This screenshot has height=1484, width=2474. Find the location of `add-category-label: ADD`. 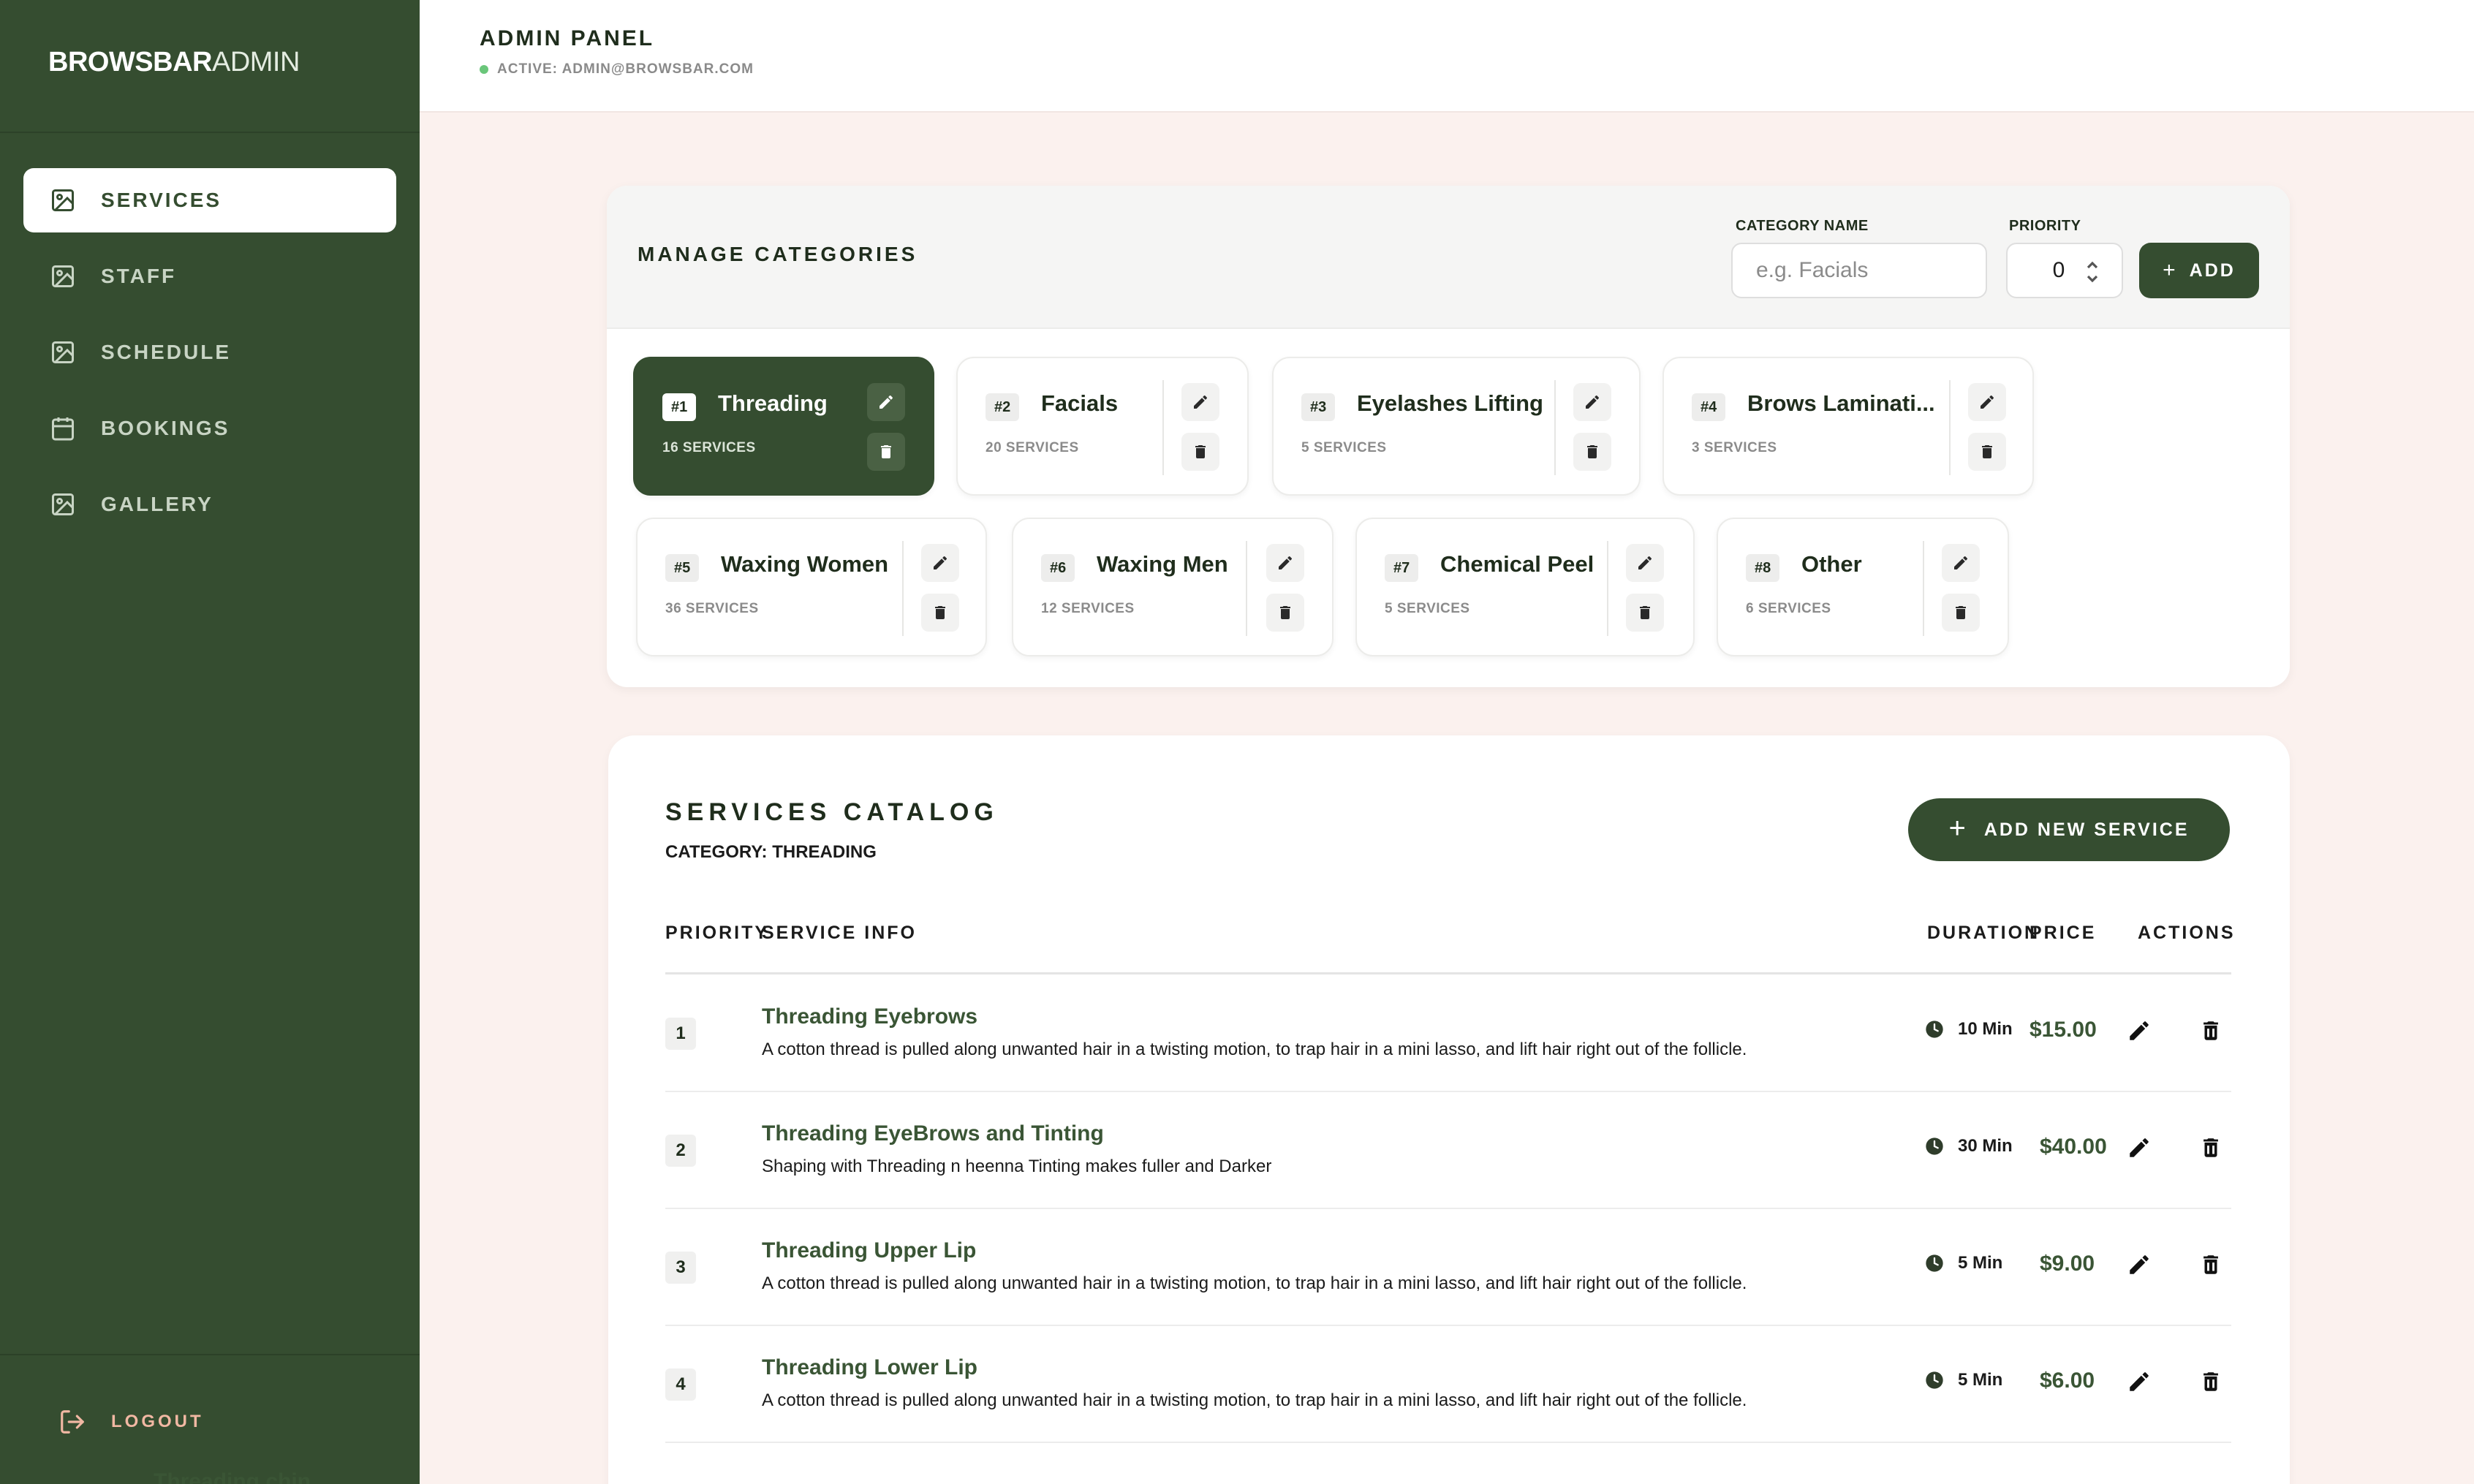

add-category-label: ADD is located at coordinates (2212, 270).